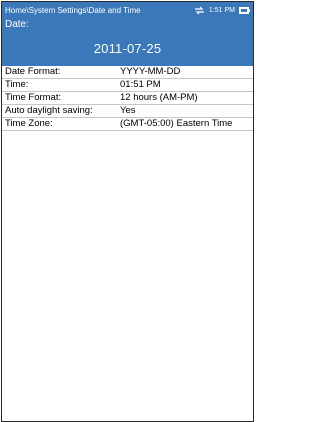  What do you see at coordinates (73, 10) in the screenshot?
I see `breadcrumb: Home\System Settings\Date and Time` at bounding box center [73, 10].